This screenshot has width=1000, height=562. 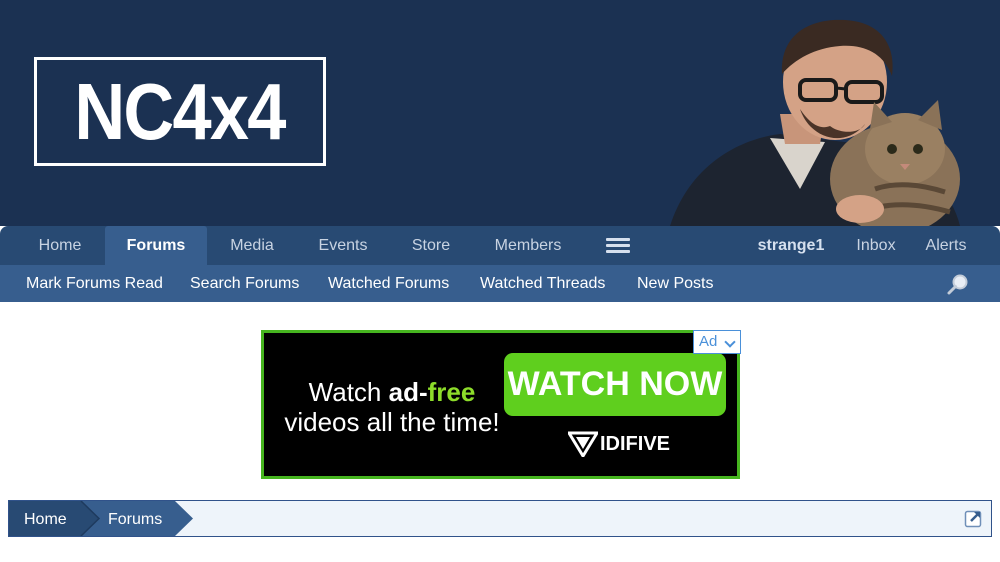 I want to click on header-portrait-image, so click(x=815, y=122).